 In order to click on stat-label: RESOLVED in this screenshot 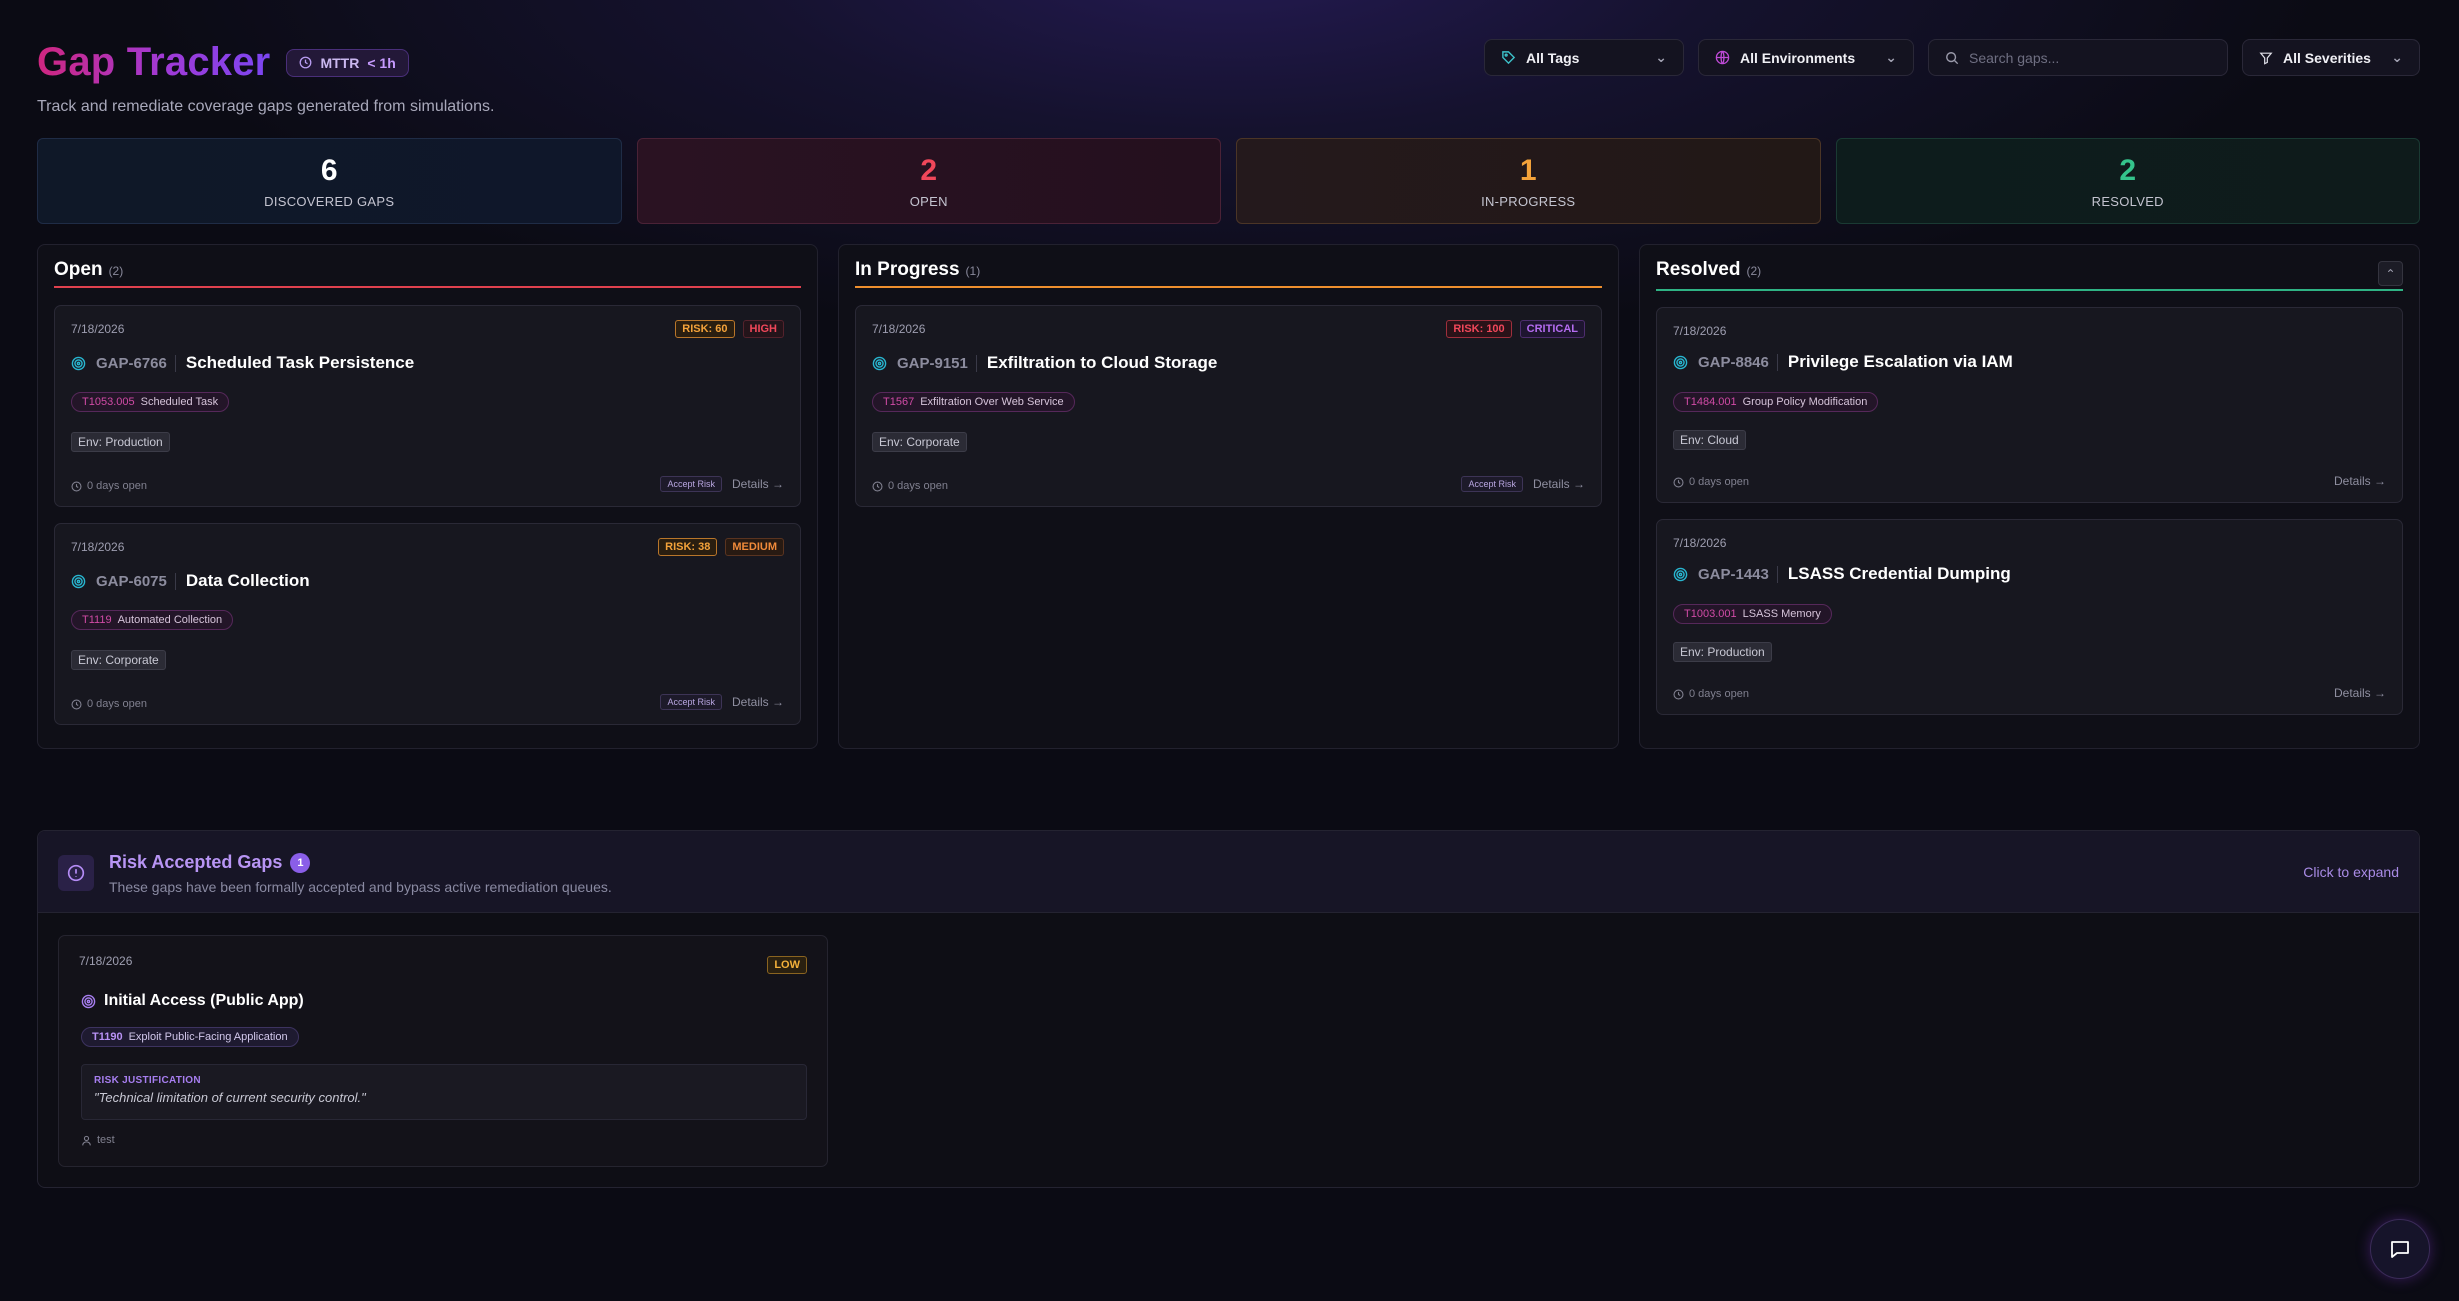, I will do `click(2127, 201)`.